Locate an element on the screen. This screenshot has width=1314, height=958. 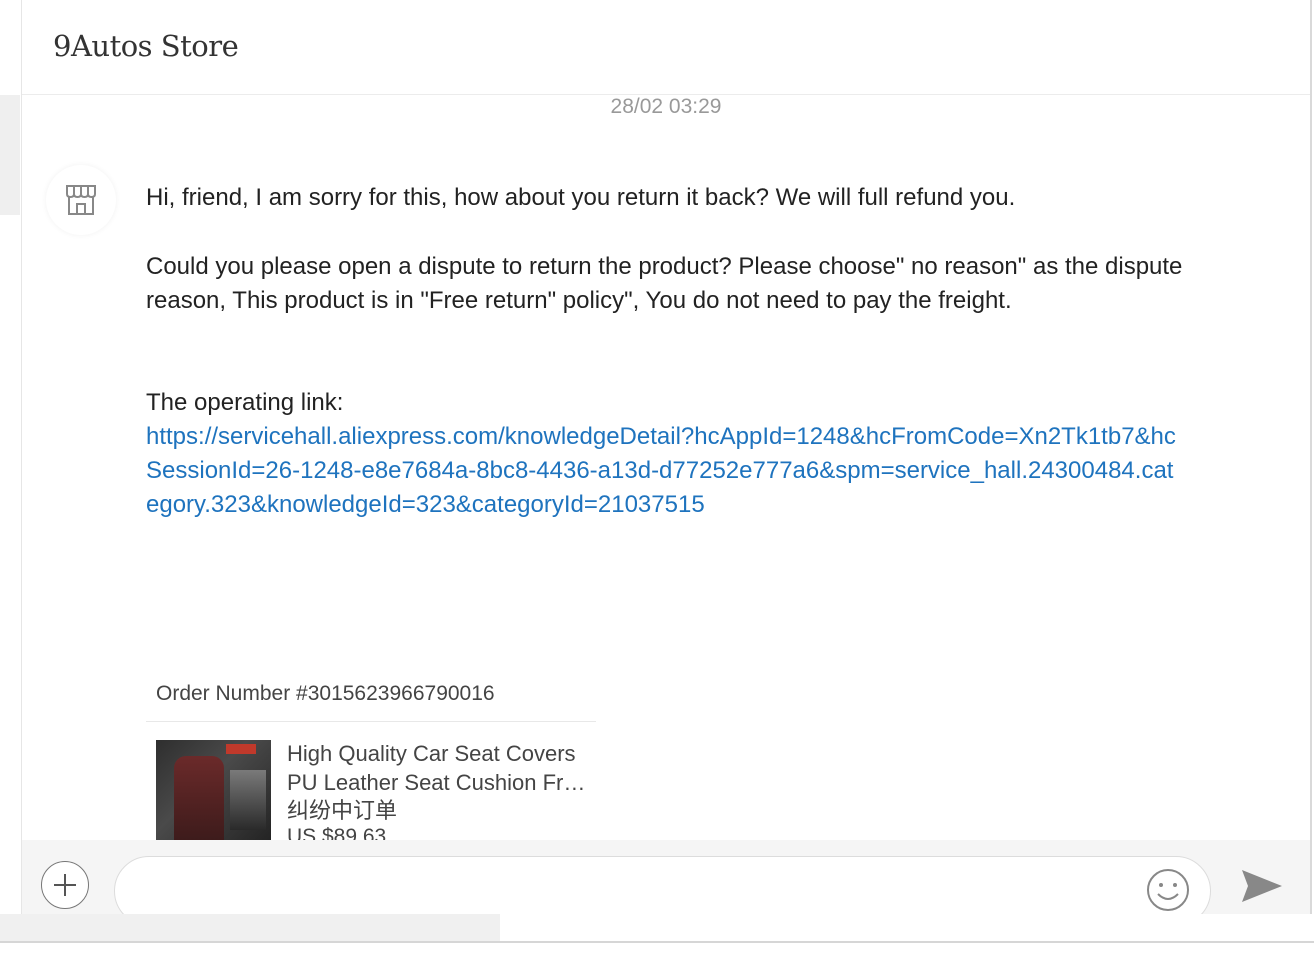
product-thumbnail is located at coordinates (213, 790).